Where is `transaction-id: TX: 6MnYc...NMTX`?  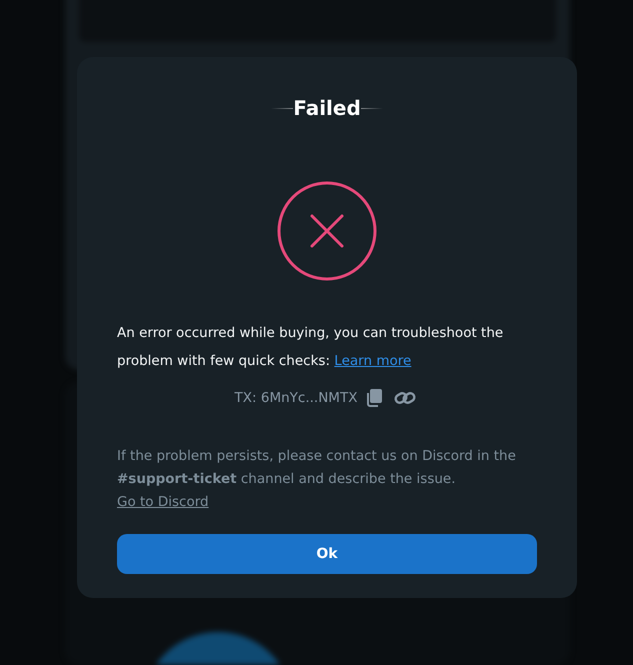
transaction-id: TX: 6MnYc...NMTX is located at coordinates (296, 398).